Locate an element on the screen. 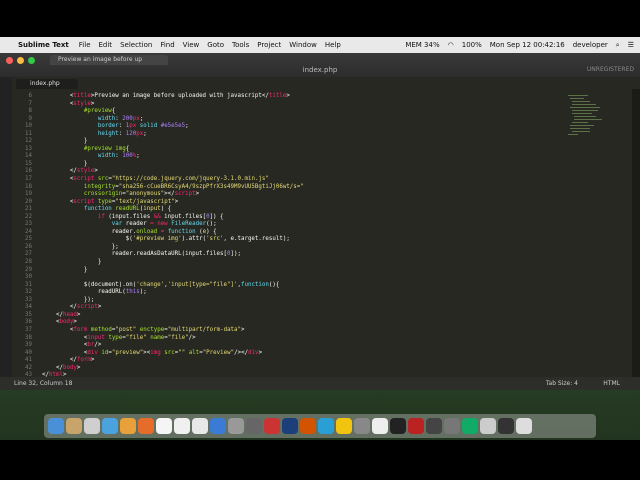  line-number: 35 is located at coordinates (28, 314).